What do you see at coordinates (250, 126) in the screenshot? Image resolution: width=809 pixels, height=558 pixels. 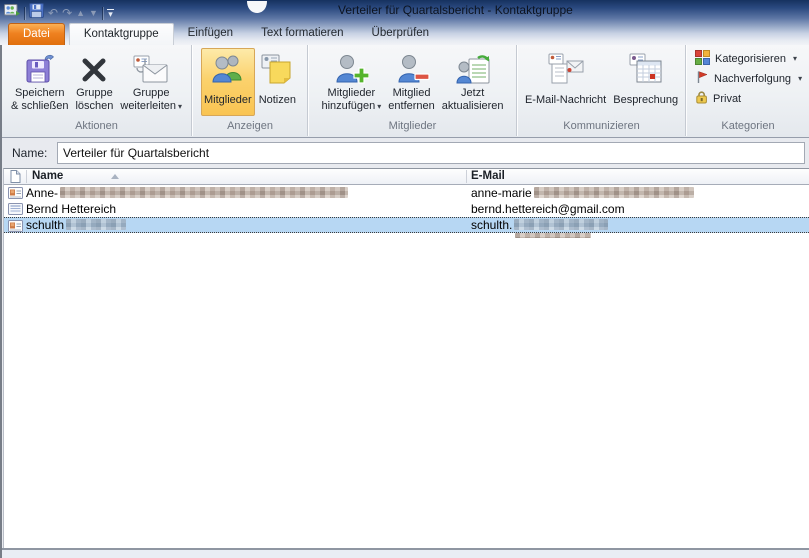 I see `group-label-anzeigen: Anzeigen` at bounding box center [250, 126].